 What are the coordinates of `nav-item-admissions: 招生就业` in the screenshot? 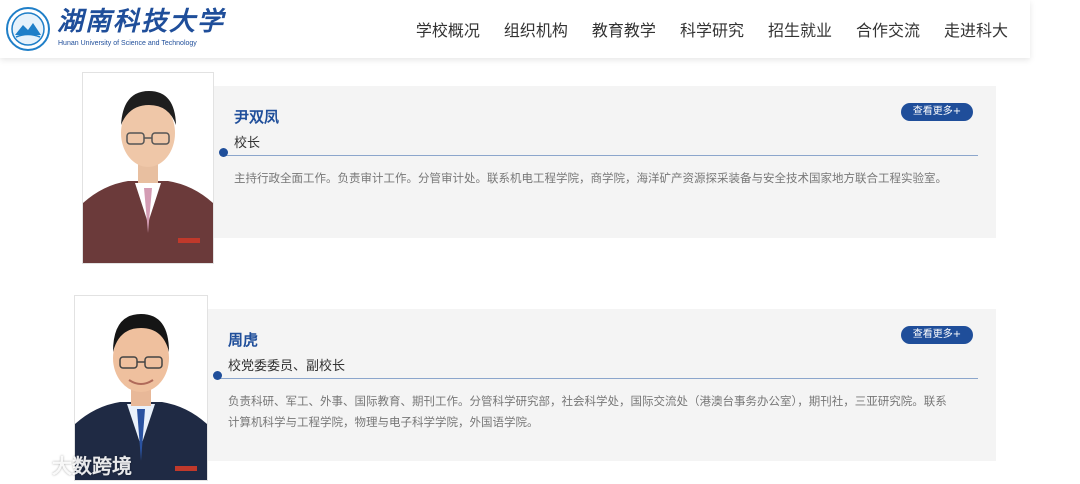 It's located at (800, 29).